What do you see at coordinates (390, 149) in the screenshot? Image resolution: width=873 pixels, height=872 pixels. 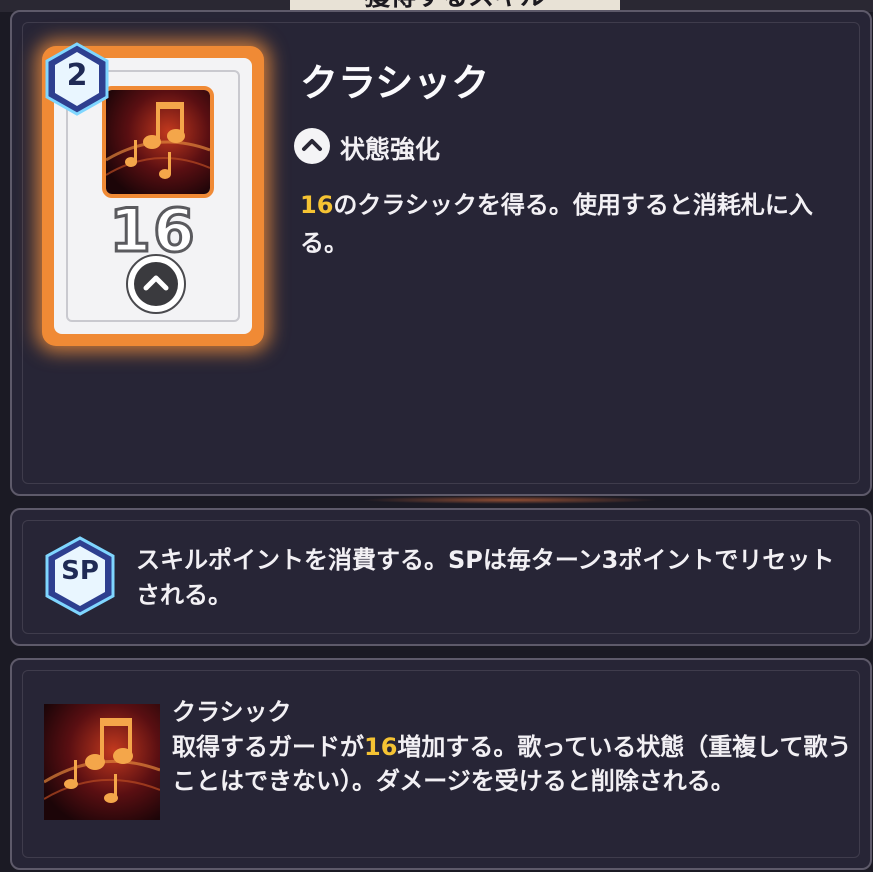 I see `skill-type-label: 状態強化` at bounding box center [390, 149].